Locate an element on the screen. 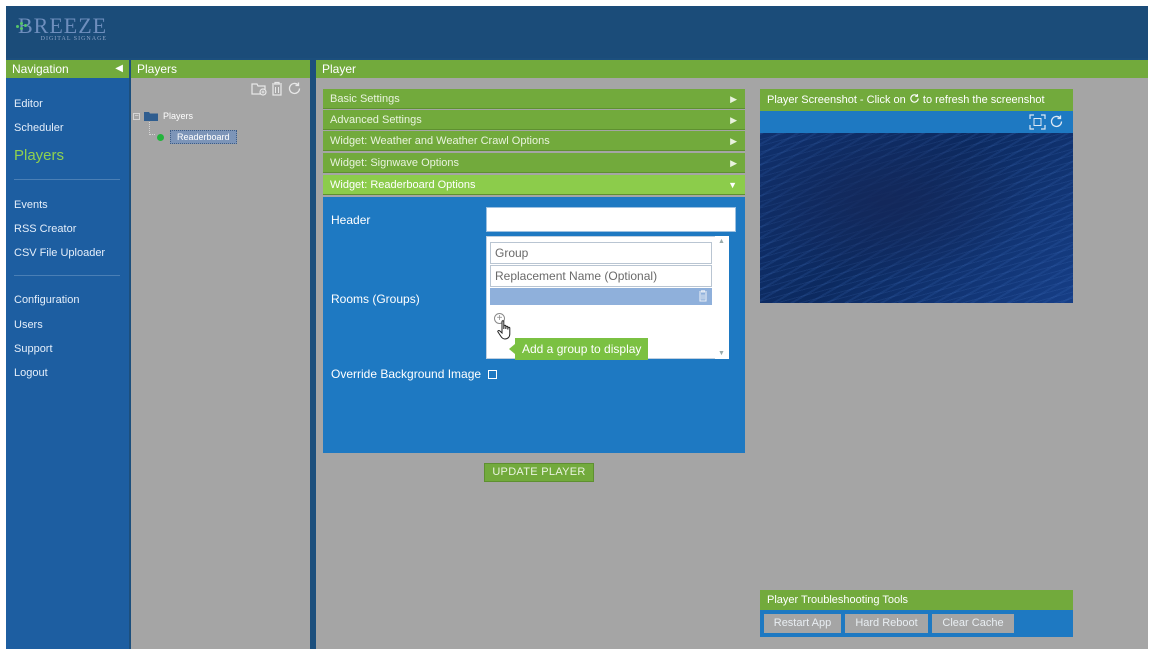 This screenshot has height=651, width=1153. tree-node-players: − Players is located at coordinates (163, 116).